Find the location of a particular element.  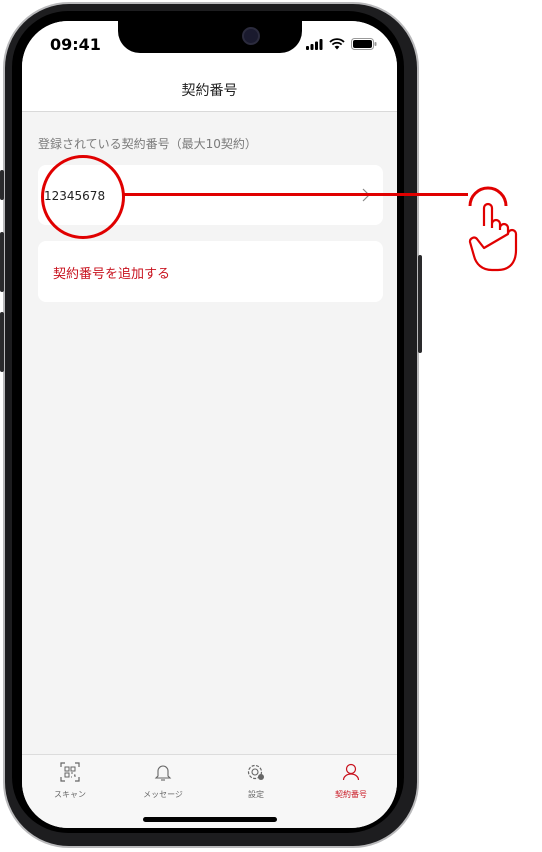

battery-icon is located at coordinates (364, 44).